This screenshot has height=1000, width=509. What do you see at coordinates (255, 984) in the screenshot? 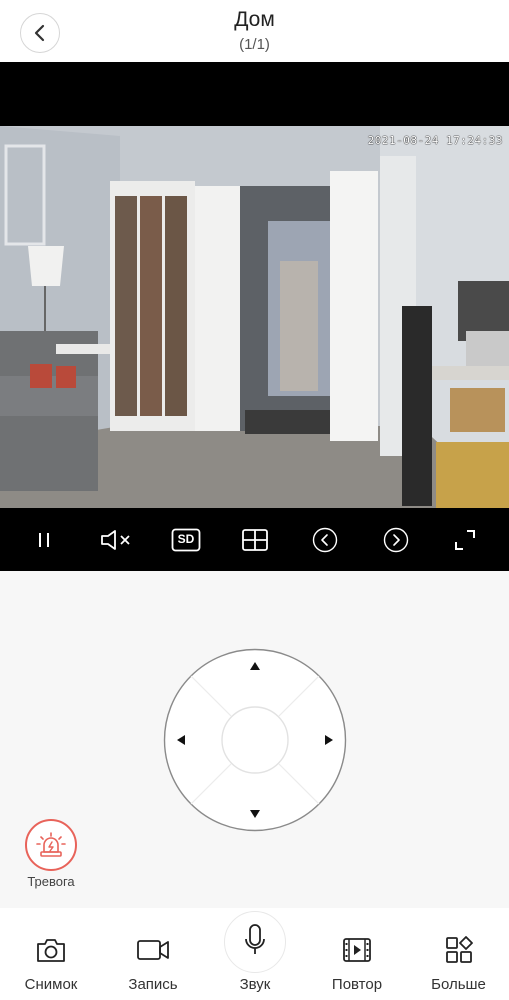
I see `talk-label: Звук` at bounding box center [255, 984].